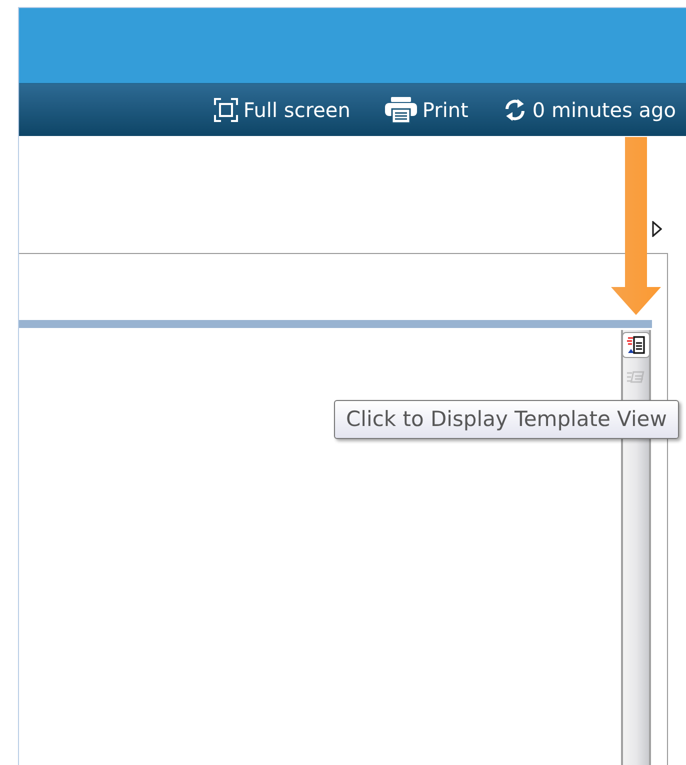  Describe the element at coordinates (426, 110) in the screenshot. I see `toolbar-button: Print` at that location.